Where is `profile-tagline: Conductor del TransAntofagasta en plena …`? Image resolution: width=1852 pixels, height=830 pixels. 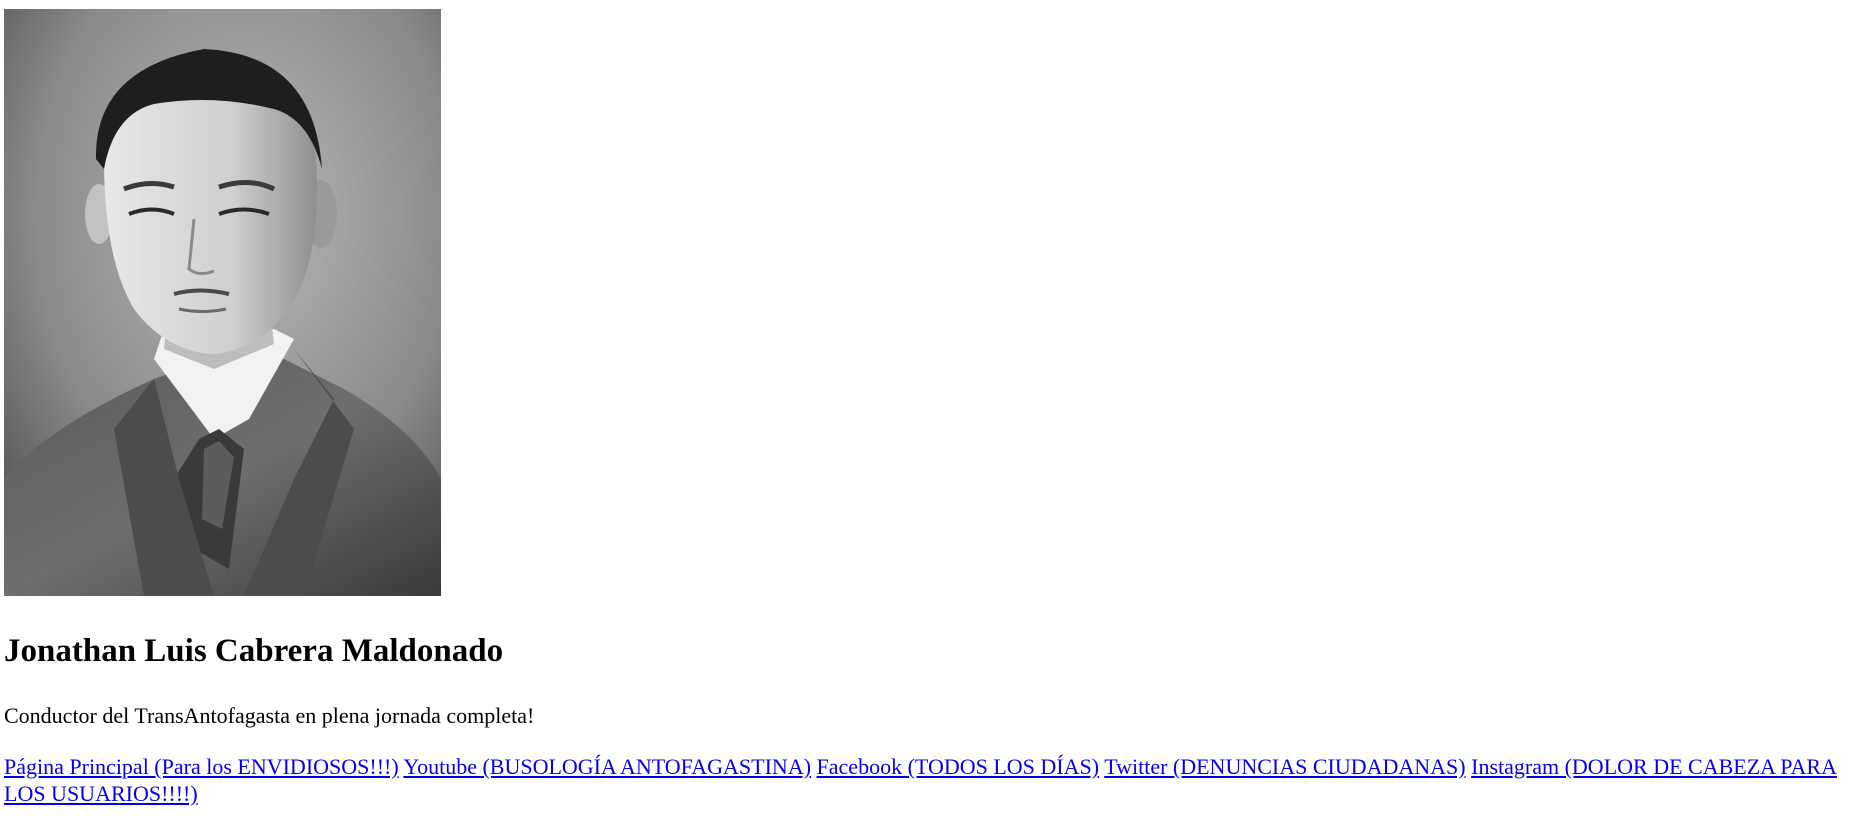
profile-tagline: Conductor del TransAntofagasta en plena … is located at coordinates (269, 715).